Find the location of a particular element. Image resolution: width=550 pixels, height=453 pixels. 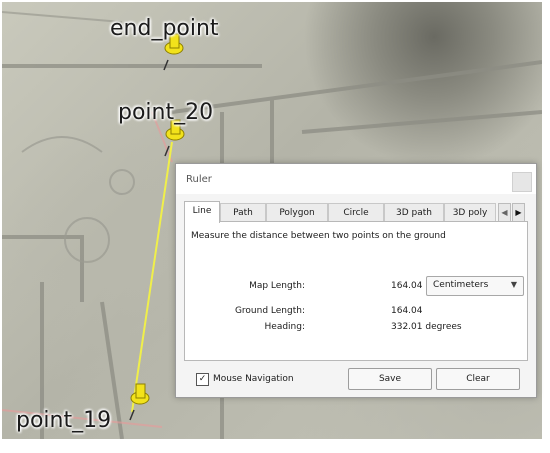

map-length-label: Map Length: is located at coordinates (277, 286).